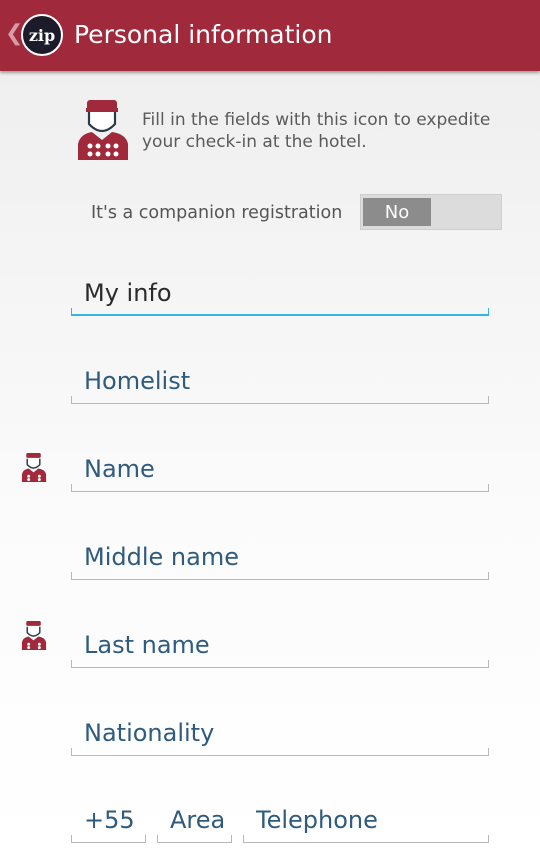 This screenshot has height=850, width=540. Describe the element at coordinates (198, 820) in the screenshot. I see `area-code-placeholder: Area` at that location.